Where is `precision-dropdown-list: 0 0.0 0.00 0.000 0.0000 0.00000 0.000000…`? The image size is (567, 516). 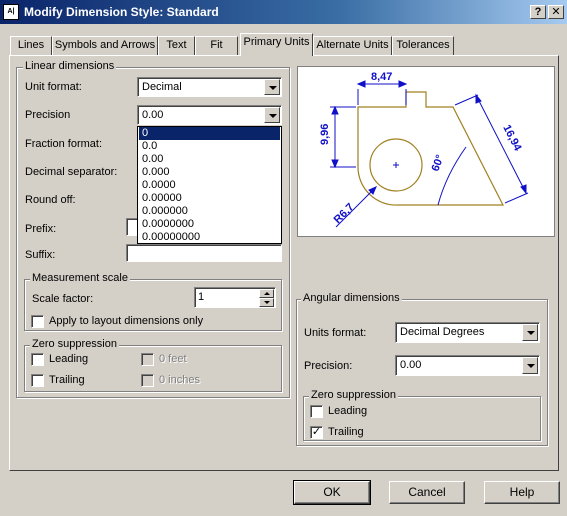 precision-dropdown-list: 0 0.0 0.00 0.000 0.0000 0.00000 0.000000… is located at coordinates (209, 185).